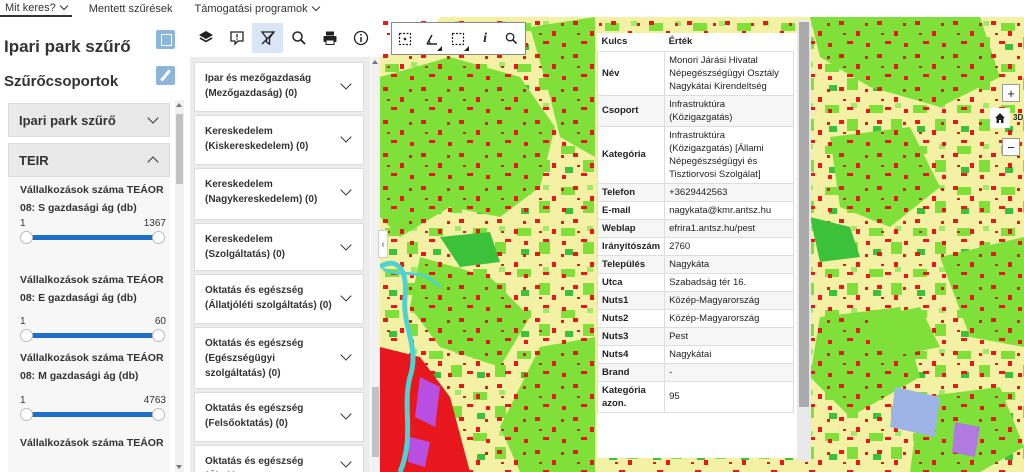 This screenshot has height=472, width=1024. Describe the element at coordinates (729, 264) in the screenshot. I see `row-value: Nagykáta` at that location.